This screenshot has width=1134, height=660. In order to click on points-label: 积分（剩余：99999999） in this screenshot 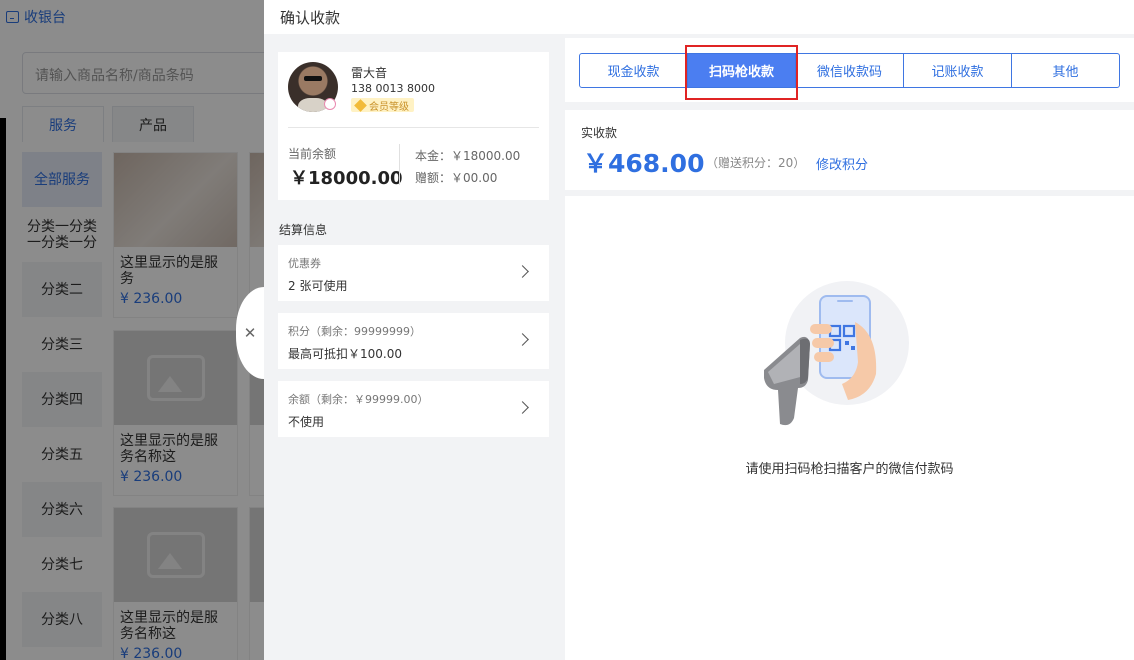, I will do `click(354, 331)`.